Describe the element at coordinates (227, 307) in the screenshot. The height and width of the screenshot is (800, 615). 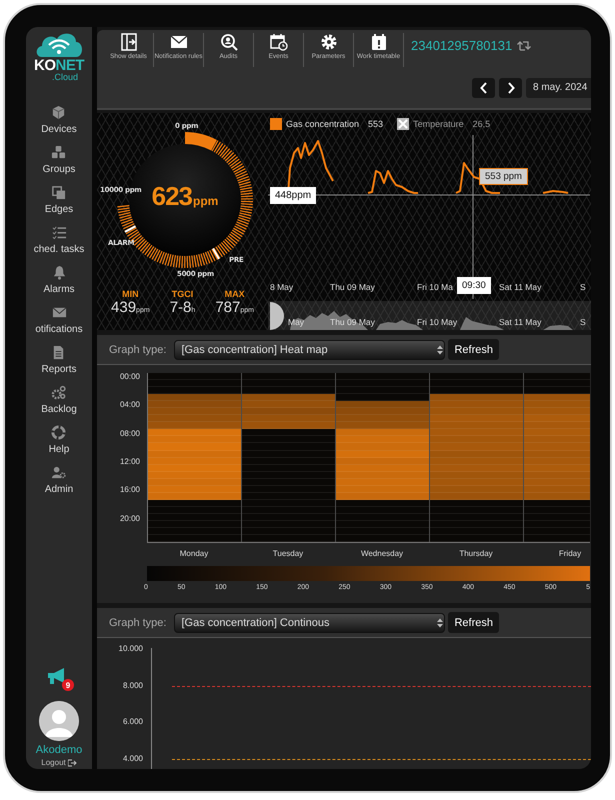
I see `stat-value: 787` at that location.